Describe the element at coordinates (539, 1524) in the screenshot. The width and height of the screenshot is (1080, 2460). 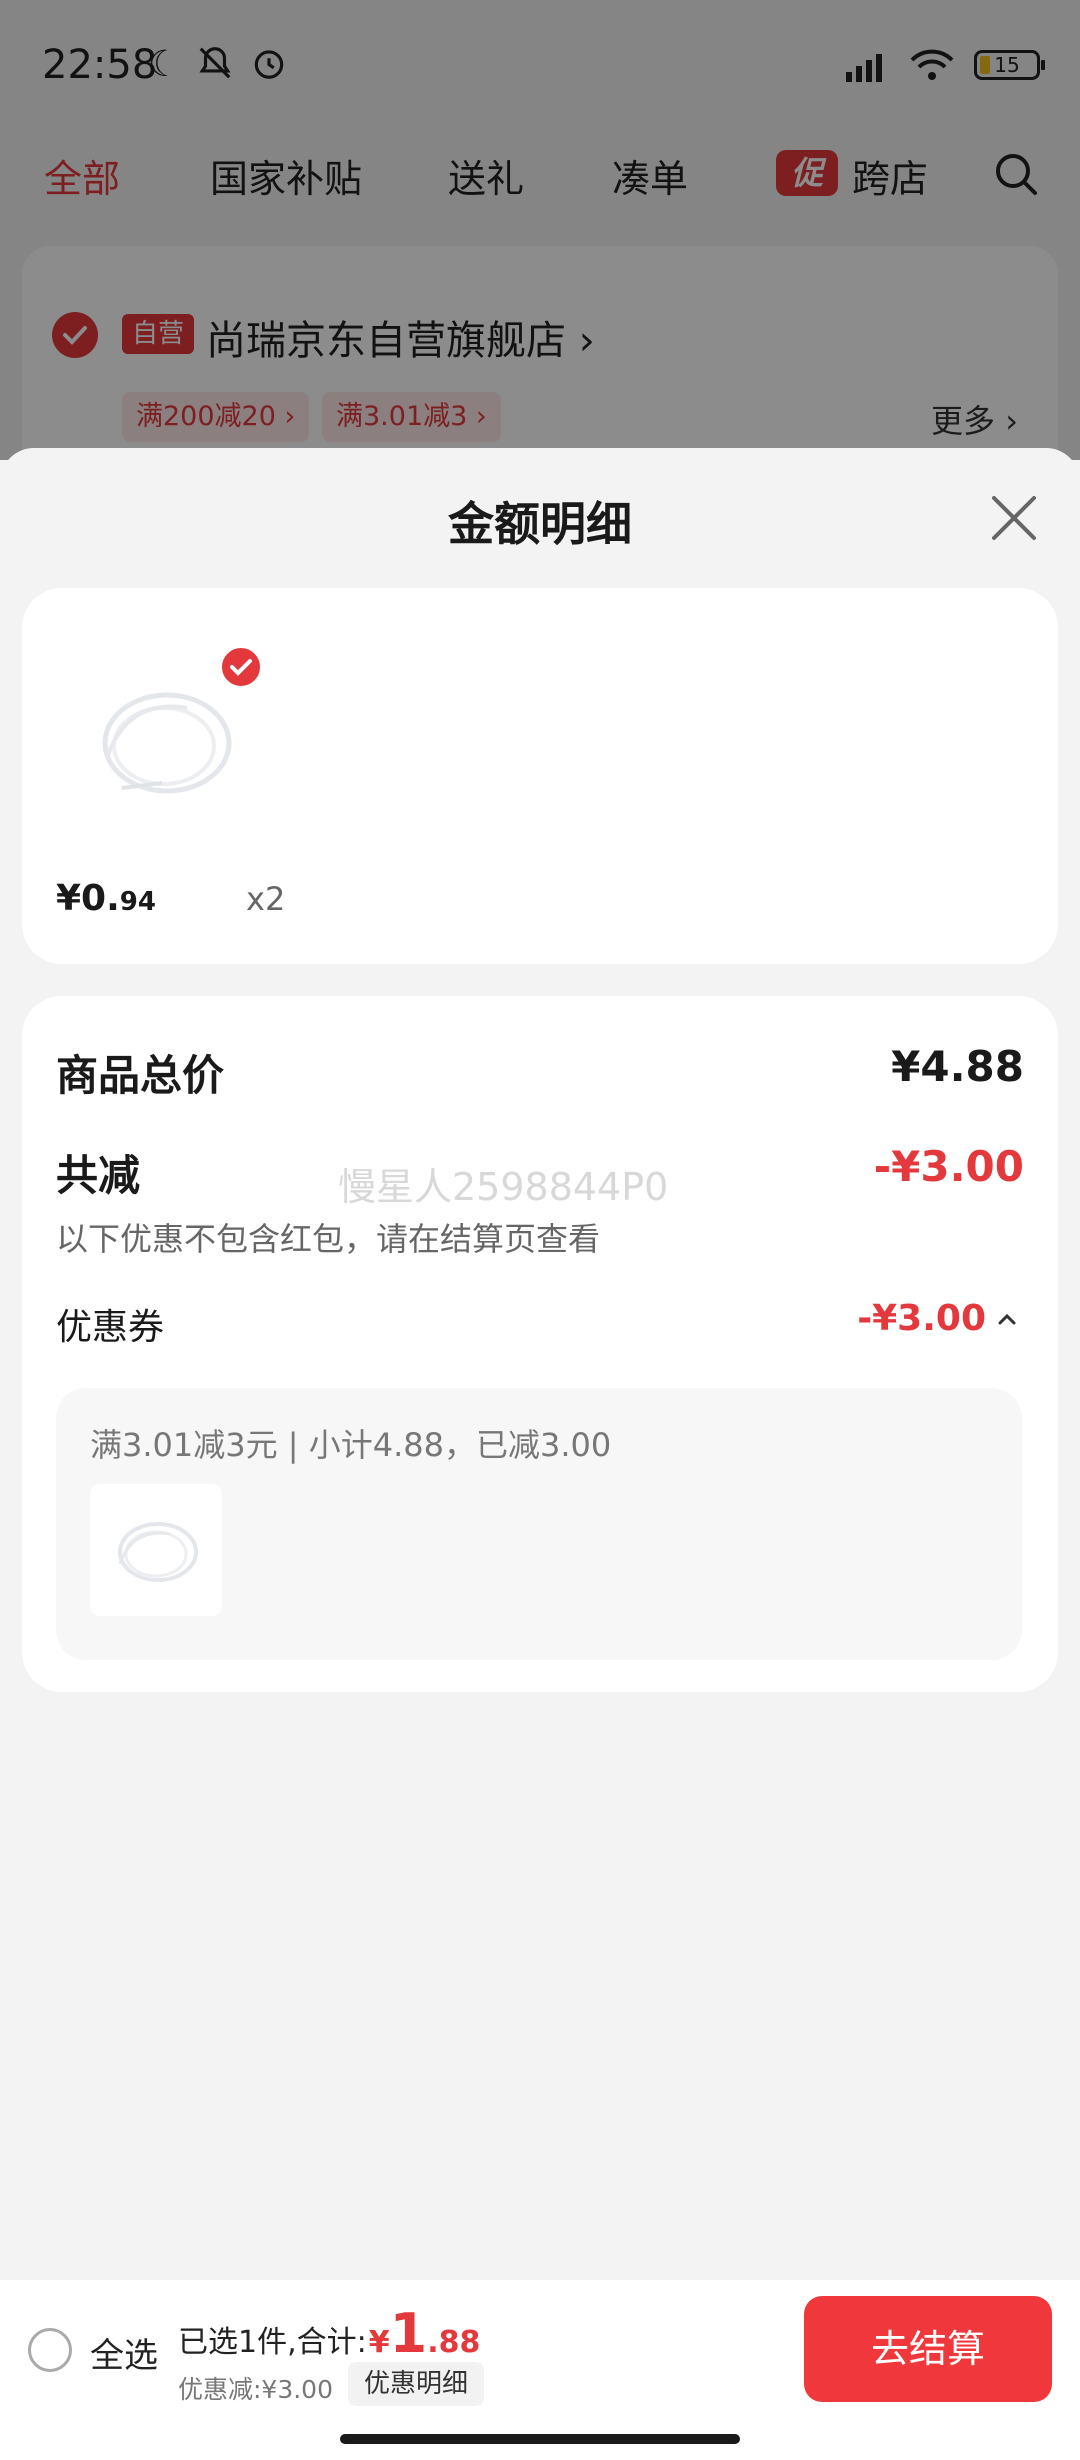
I see `coupon-detail-box: 满3.01减3元 | 小计4.88，已减3.00` at that location.